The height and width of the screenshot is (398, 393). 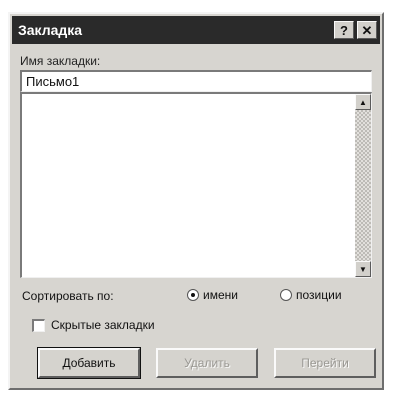 What do you see at coordinates (68, 296) in the screenshot?
I see `sort-label: Сортировать по:` at bounding box center [68, 296].